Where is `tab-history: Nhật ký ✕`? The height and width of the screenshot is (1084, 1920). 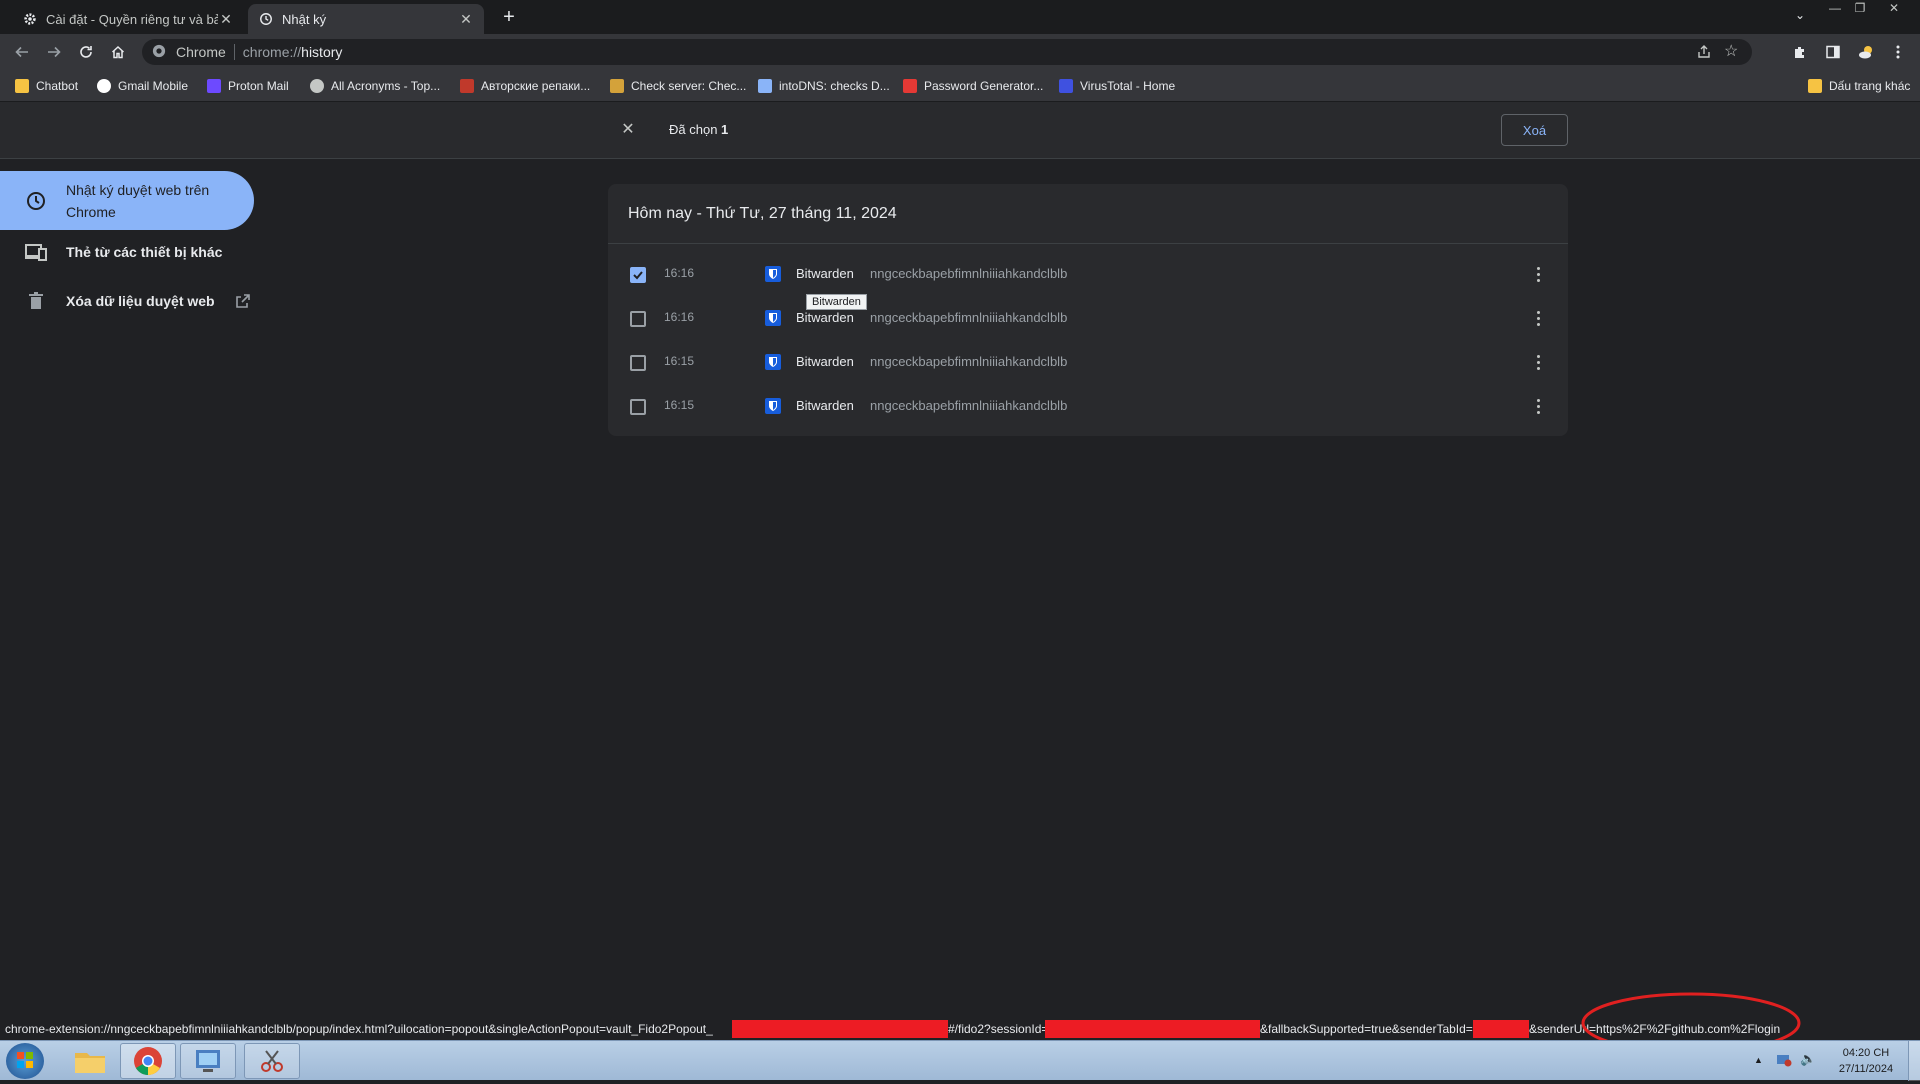 tab-history: Nhật ký ✕ is located at coordinates (366, 19).